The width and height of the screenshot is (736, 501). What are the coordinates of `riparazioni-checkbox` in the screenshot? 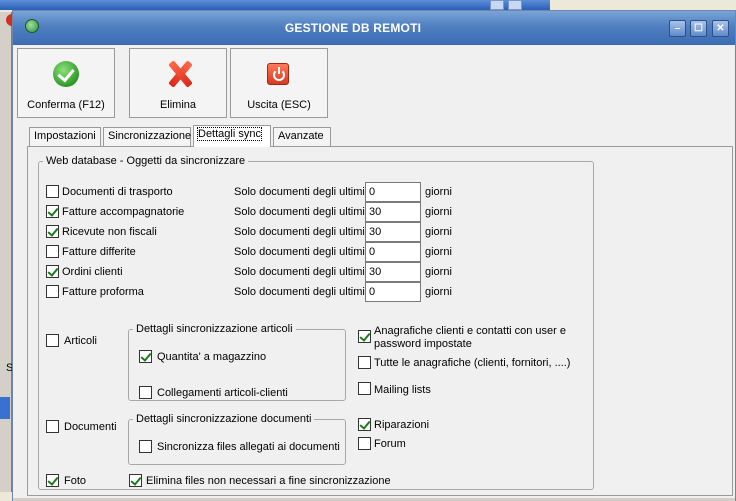 It's located at (364, 424).